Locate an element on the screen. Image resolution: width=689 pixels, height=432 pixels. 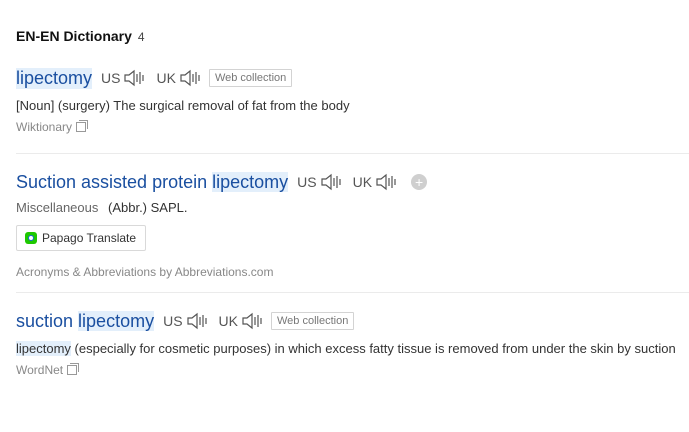
dictionary-header: EN-EN Dictionary 4 is located at coordinates (80, 36).